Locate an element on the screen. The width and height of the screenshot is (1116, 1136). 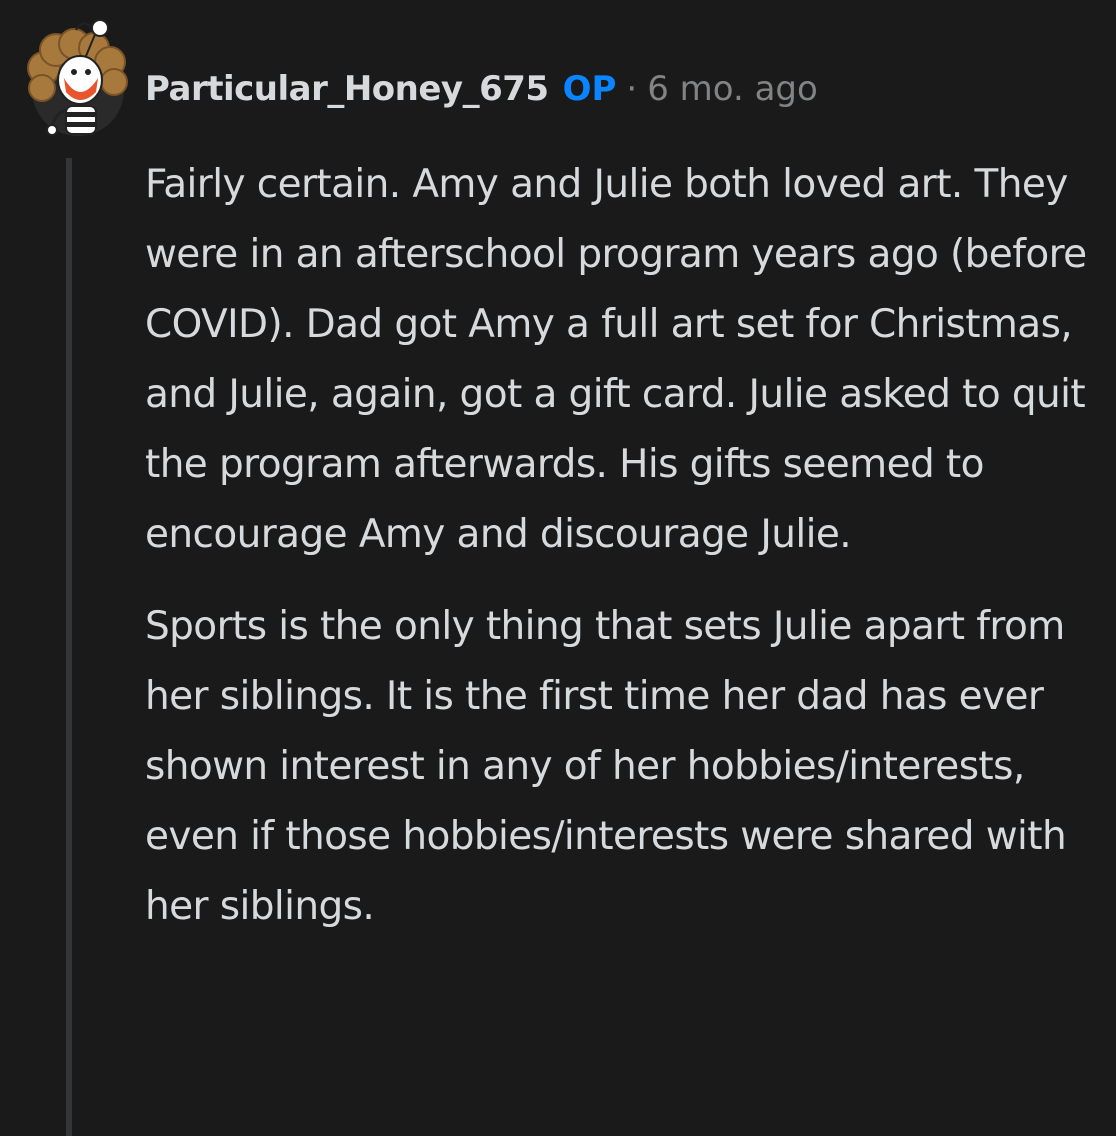
user-avatar is located at coordinates (76, 75).